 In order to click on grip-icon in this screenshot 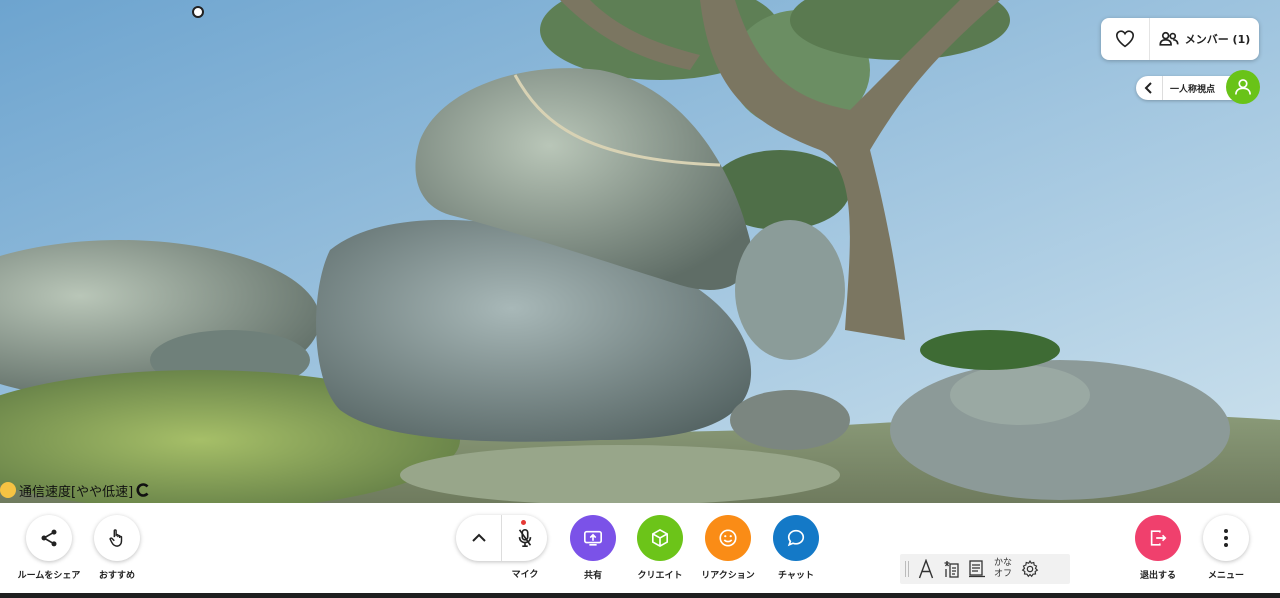, I will do `click(907, 569)`.